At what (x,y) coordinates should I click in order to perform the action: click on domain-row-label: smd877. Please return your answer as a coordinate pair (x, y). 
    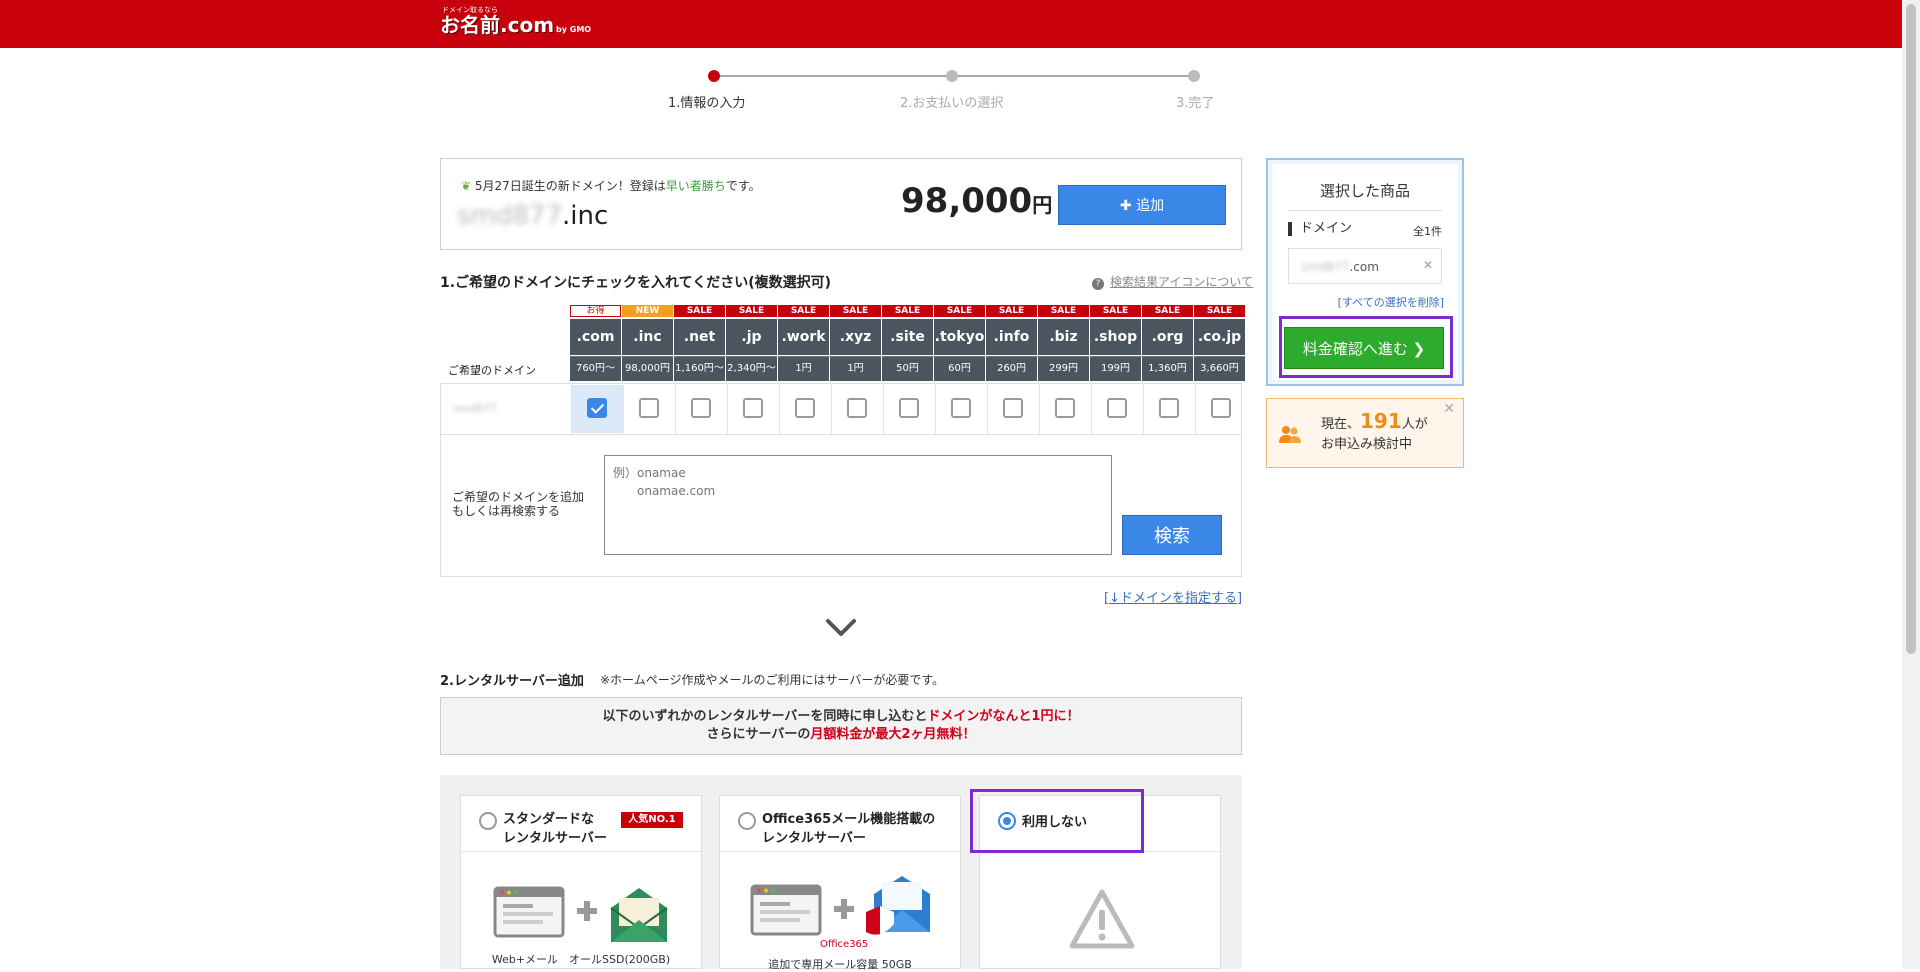
    Looking at the image, I should click on (475, 408).